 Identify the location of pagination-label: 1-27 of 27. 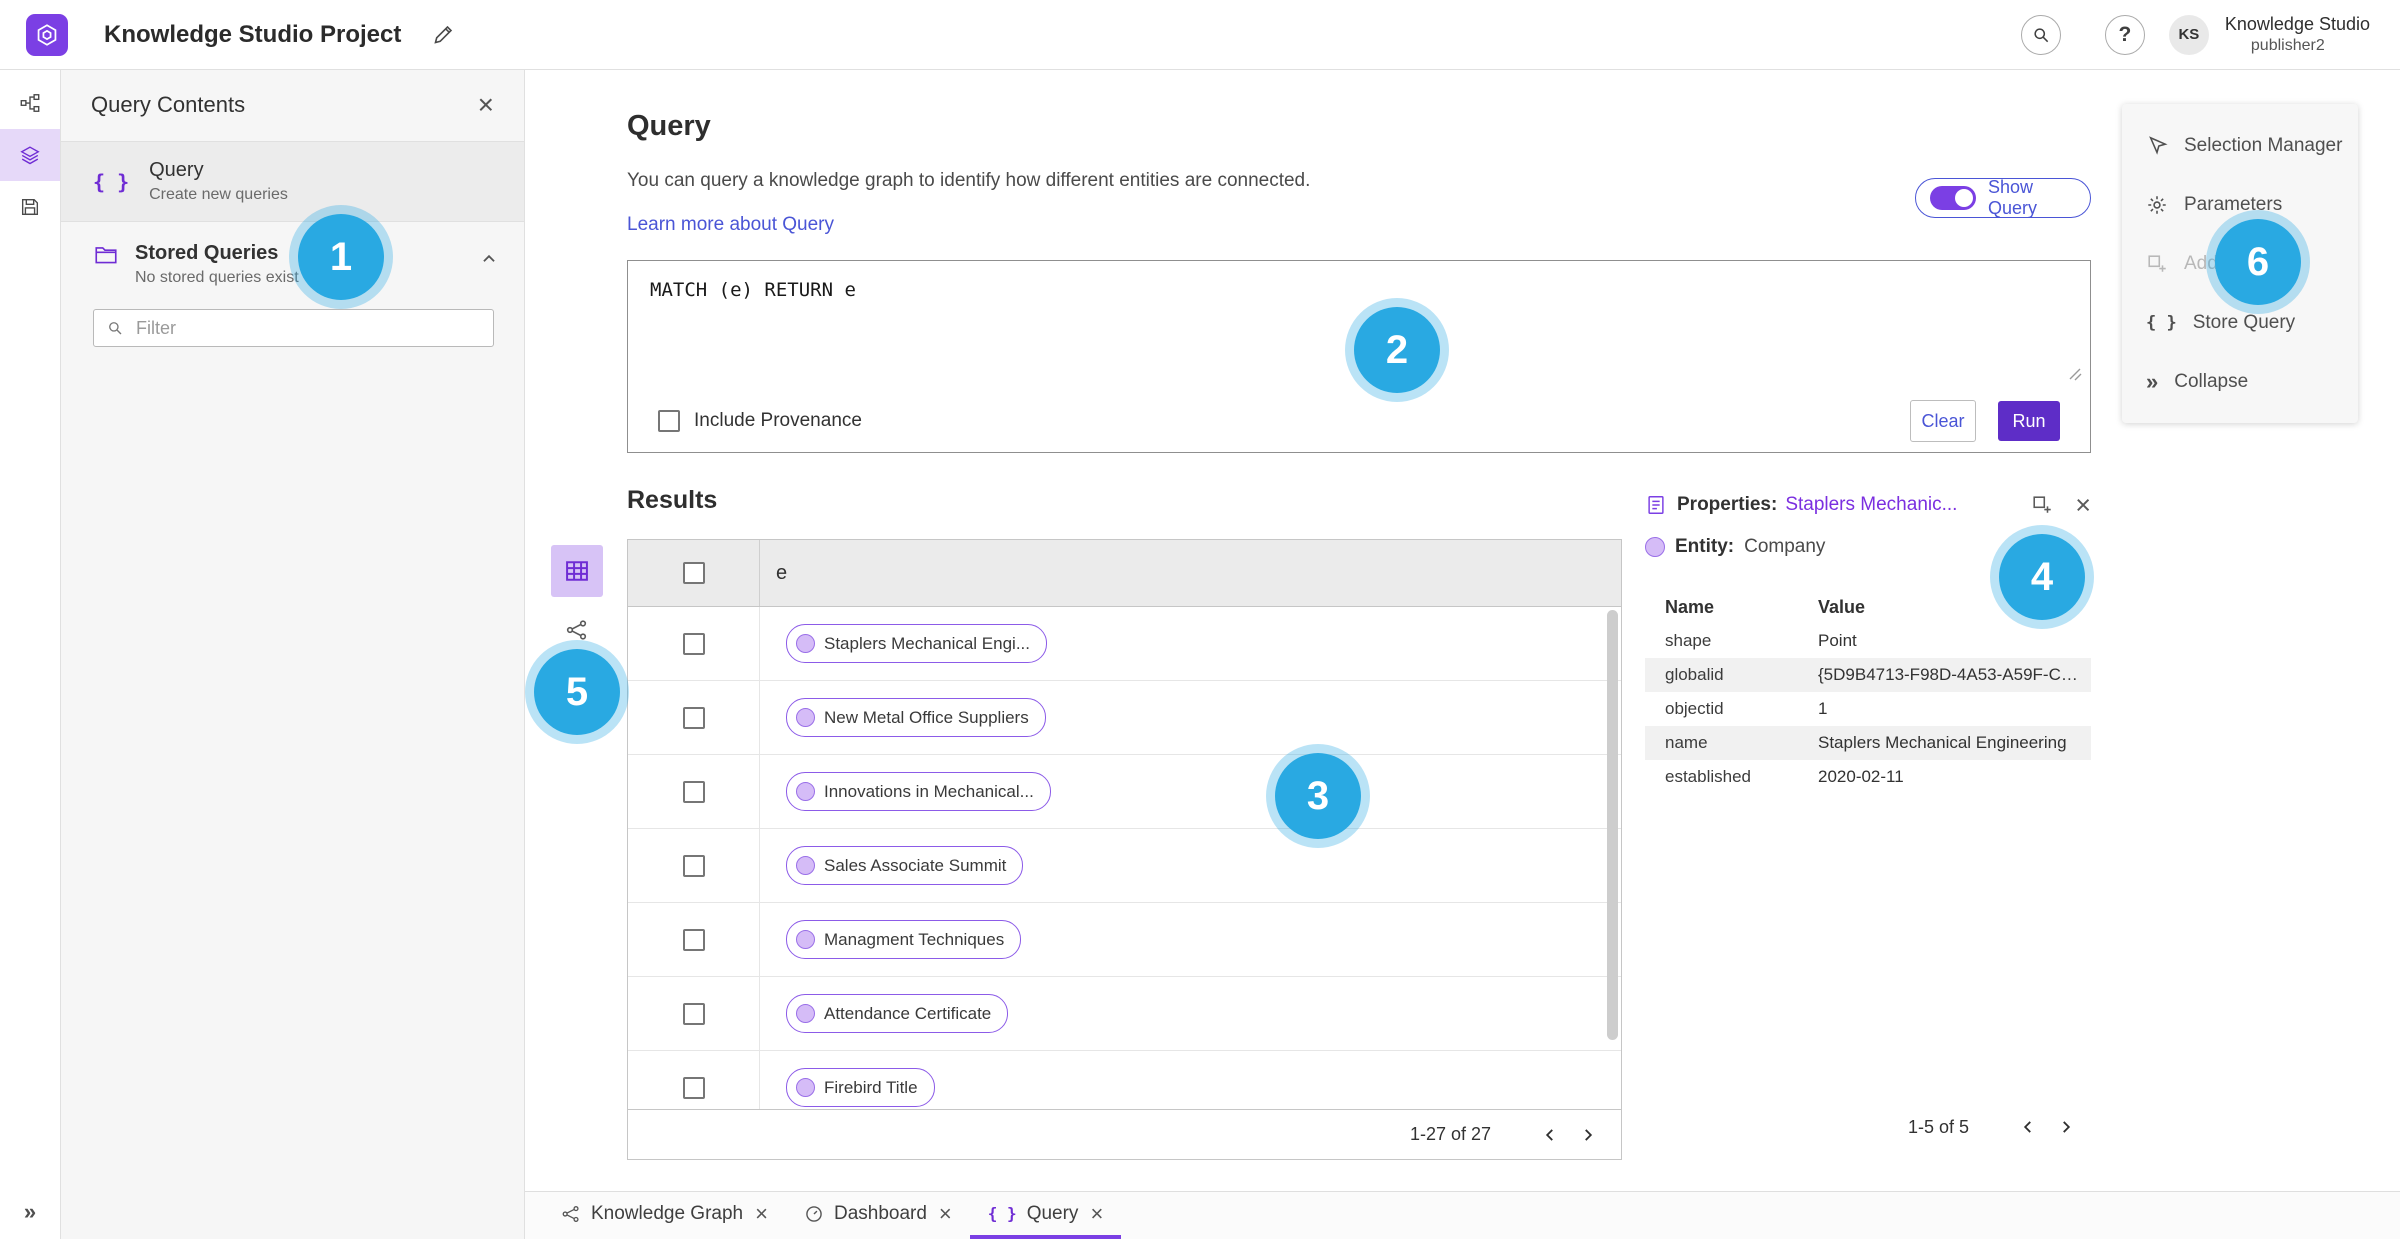
(1450, 1134).